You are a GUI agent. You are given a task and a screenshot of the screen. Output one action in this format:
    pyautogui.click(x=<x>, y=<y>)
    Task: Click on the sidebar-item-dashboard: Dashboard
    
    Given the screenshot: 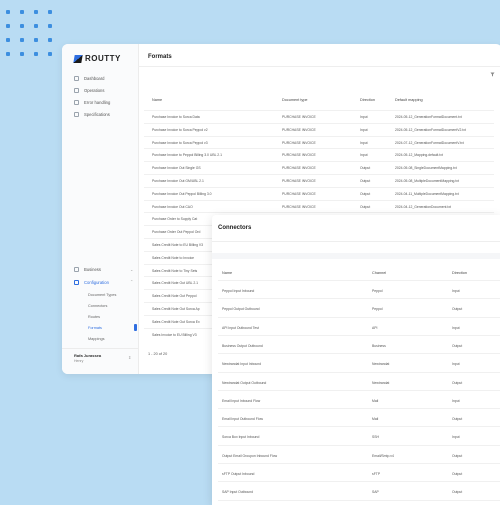 What is the action you would take?
    pyautogui.click(x=89, y=78)
    